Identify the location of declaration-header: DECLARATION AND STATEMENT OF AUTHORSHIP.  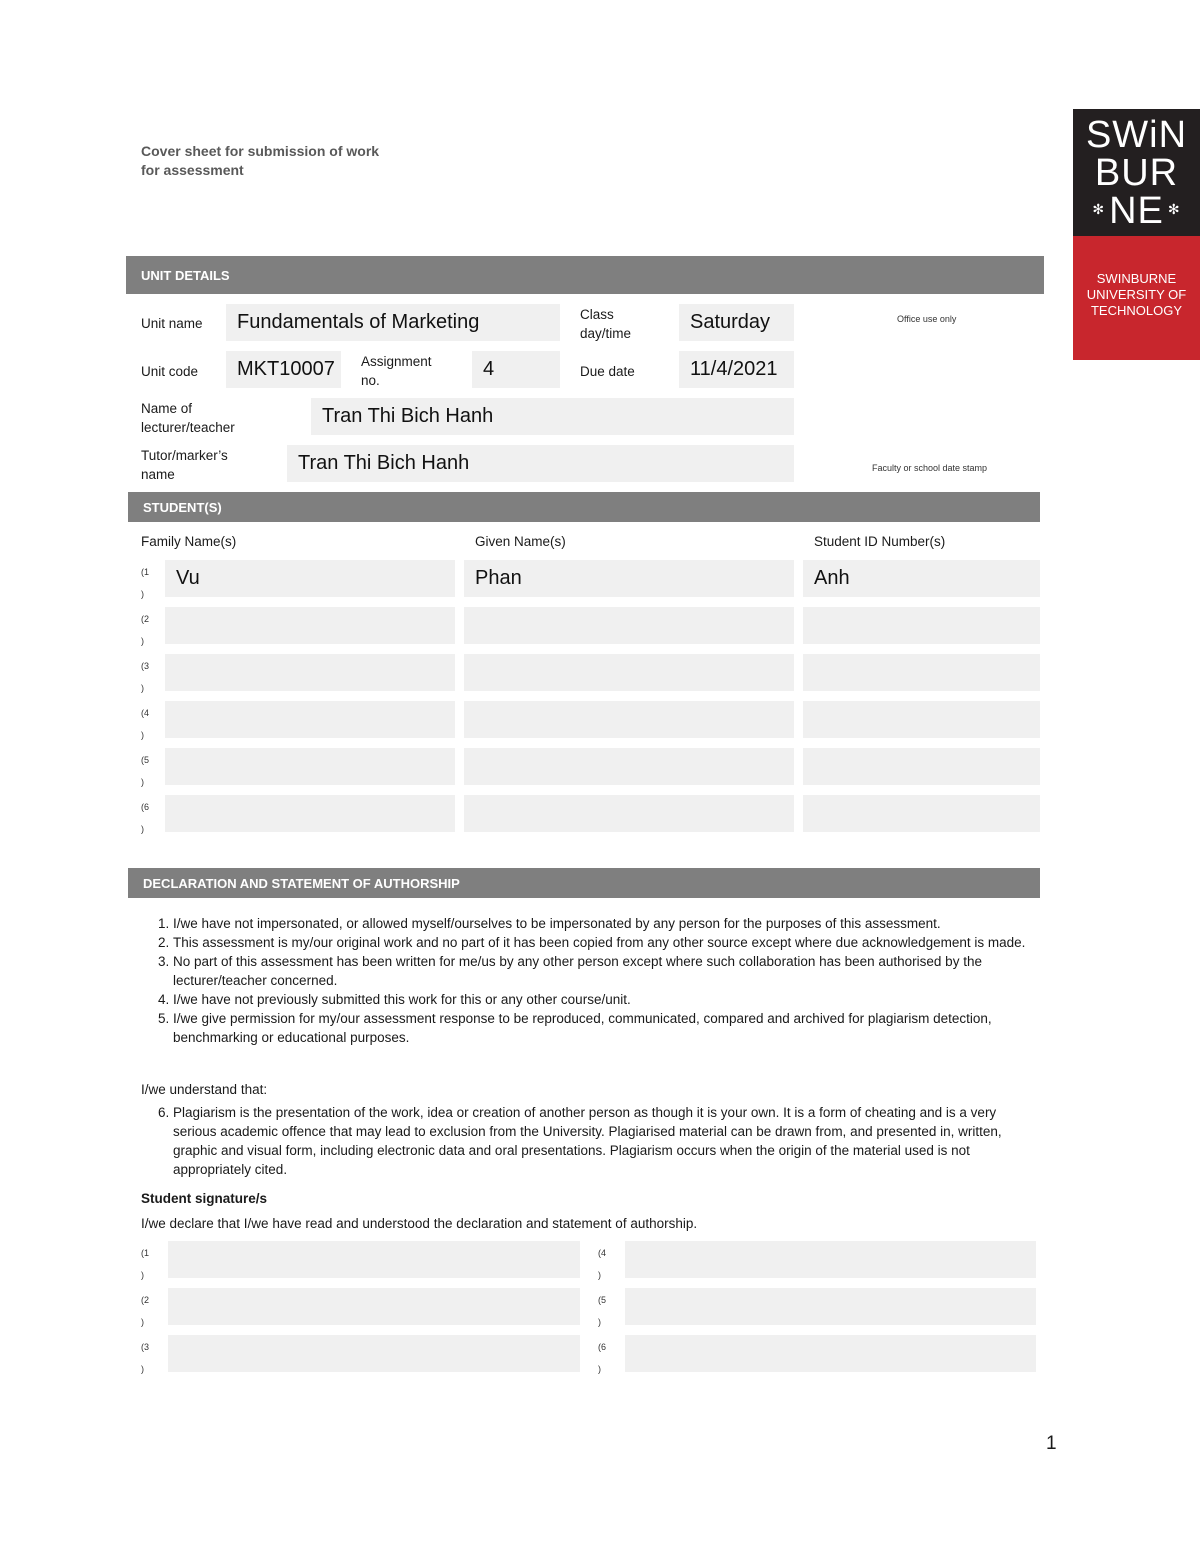
(584, 883).